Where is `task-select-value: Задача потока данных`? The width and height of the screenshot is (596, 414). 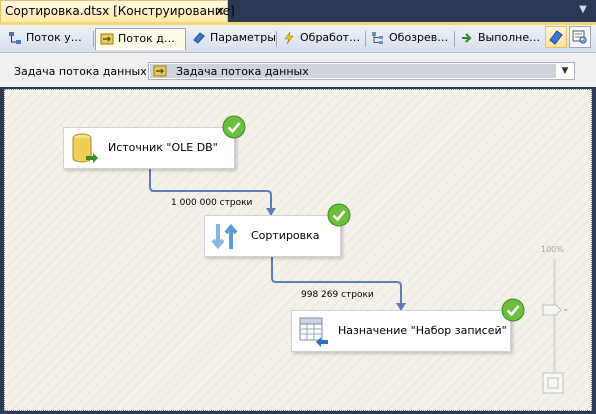 task-select-value: Задача потока данных is located at coordinates (242, 71).